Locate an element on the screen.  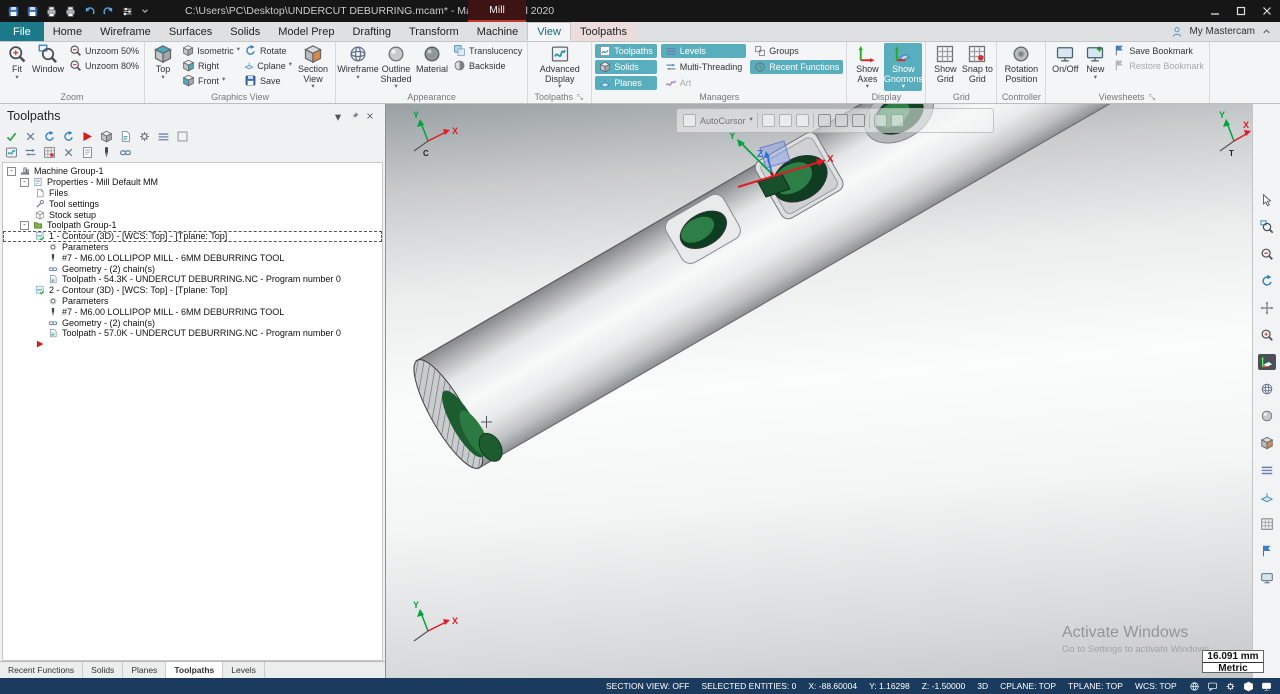
panel-tab-recent-functions: Recent Functions is located at coordinates (42, 670).